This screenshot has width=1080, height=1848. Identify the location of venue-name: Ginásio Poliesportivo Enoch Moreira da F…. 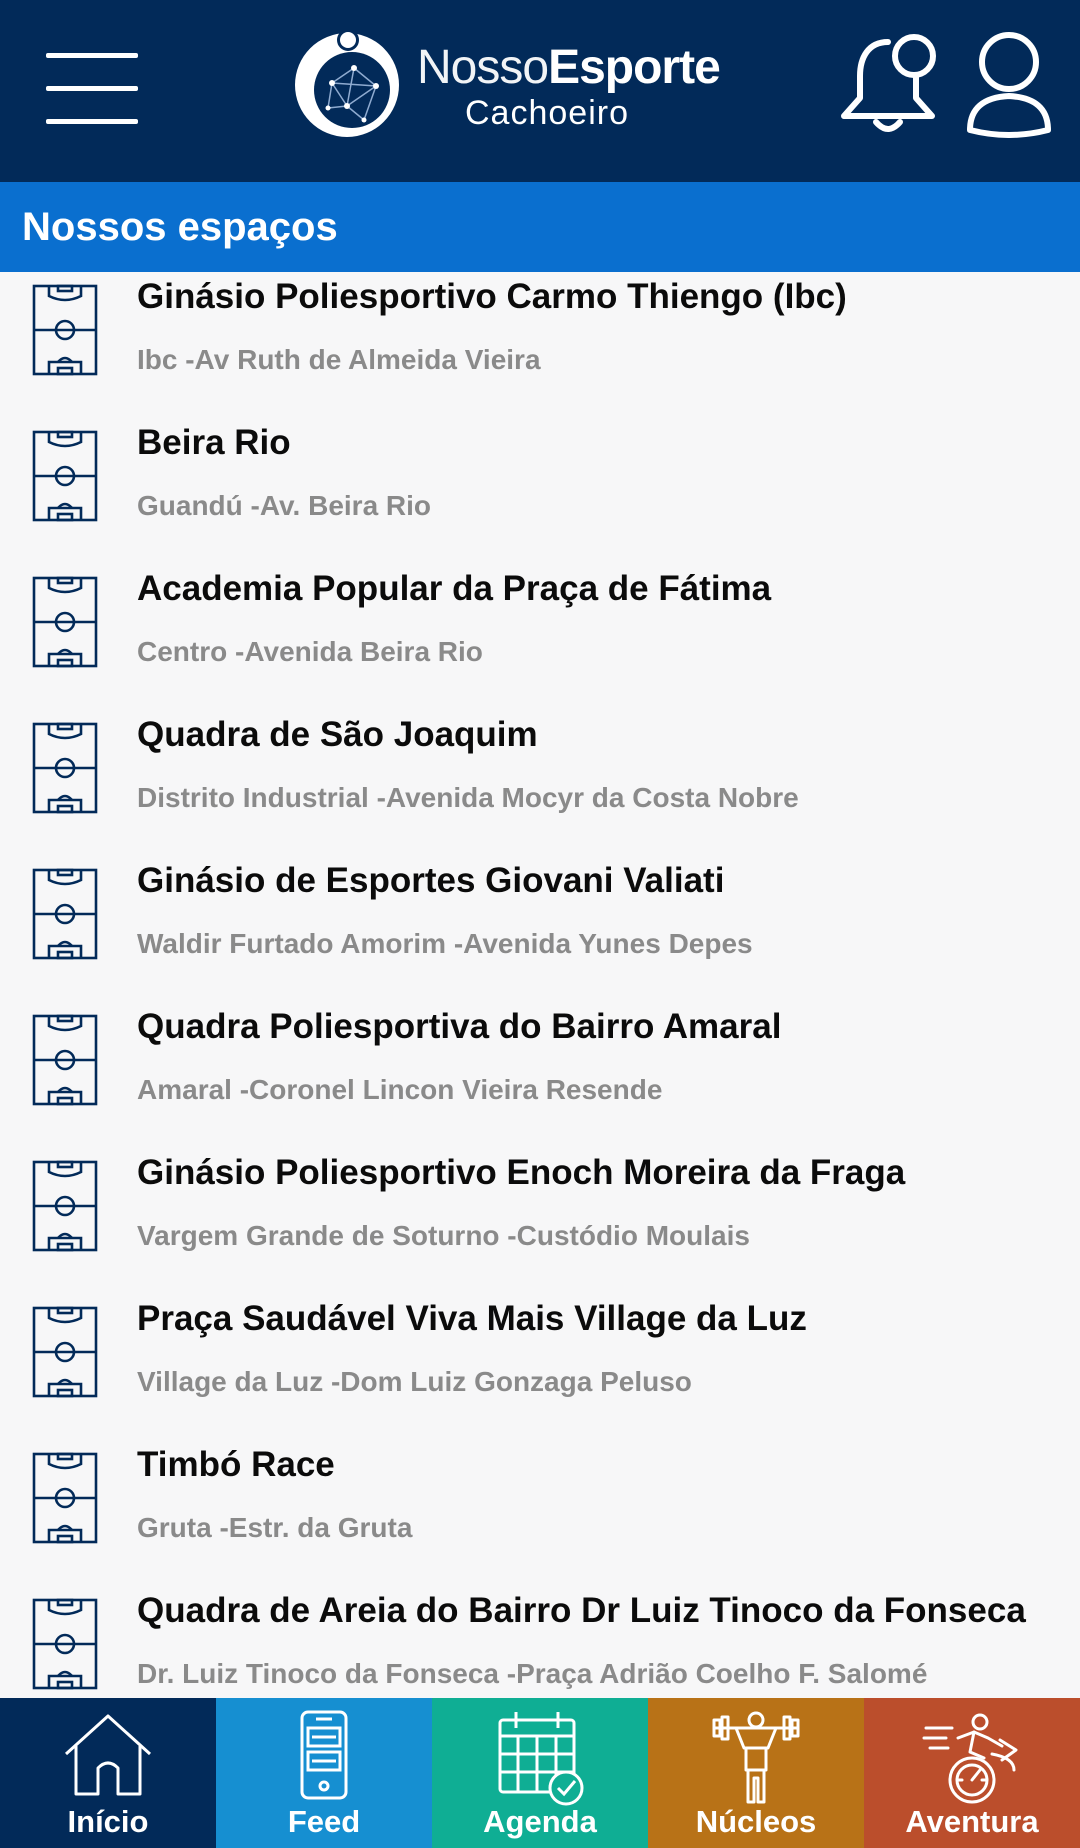
(521, 1172).